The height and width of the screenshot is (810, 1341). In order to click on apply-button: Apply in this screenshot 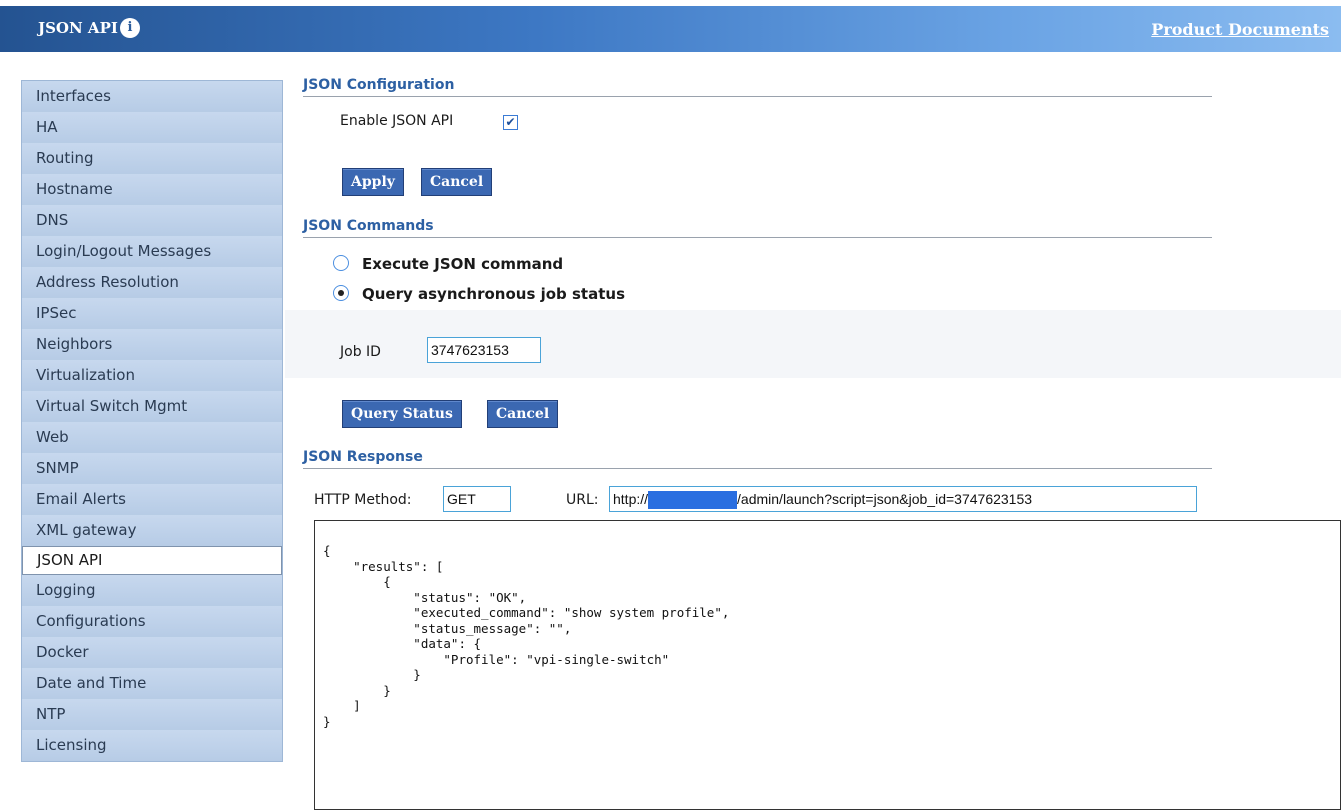, I will do `click(373, 182)`.